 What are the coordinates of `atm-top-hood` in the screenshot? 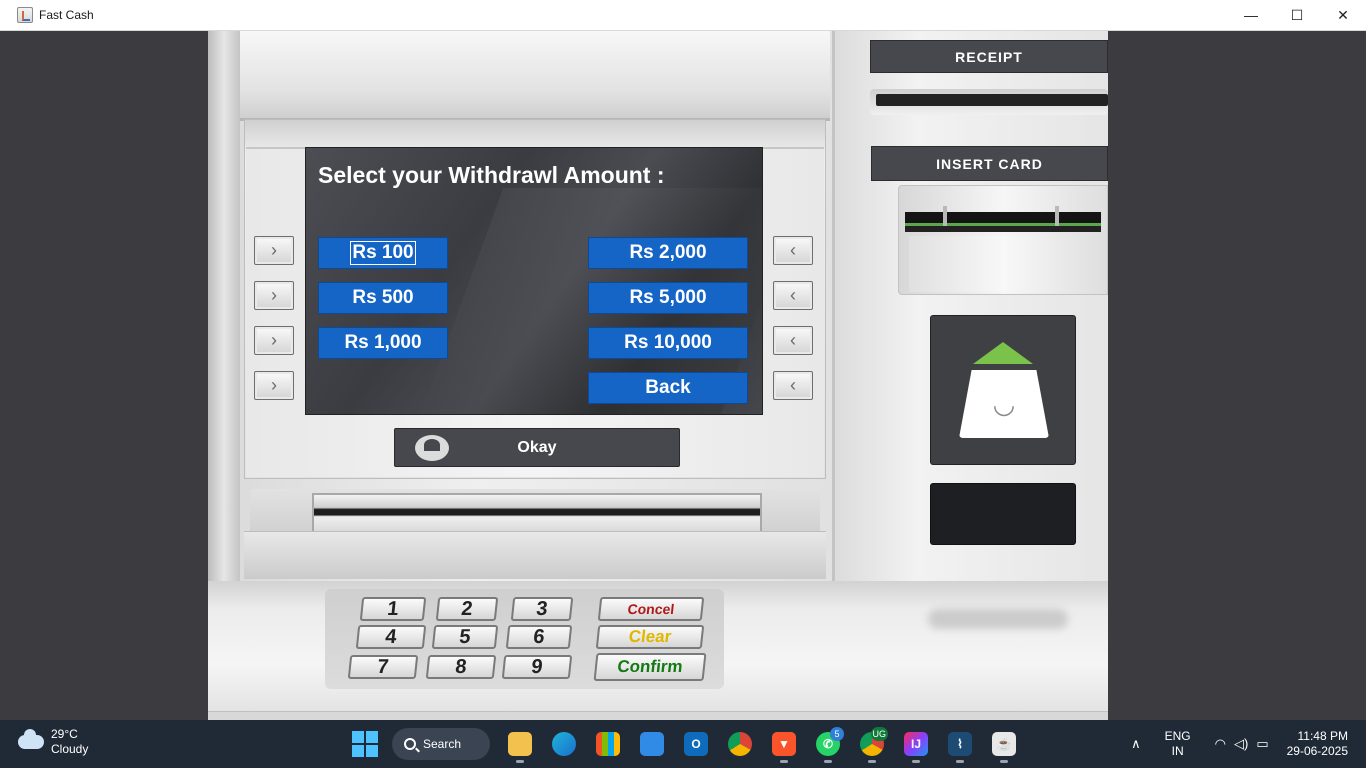 It's located at (535, 76).